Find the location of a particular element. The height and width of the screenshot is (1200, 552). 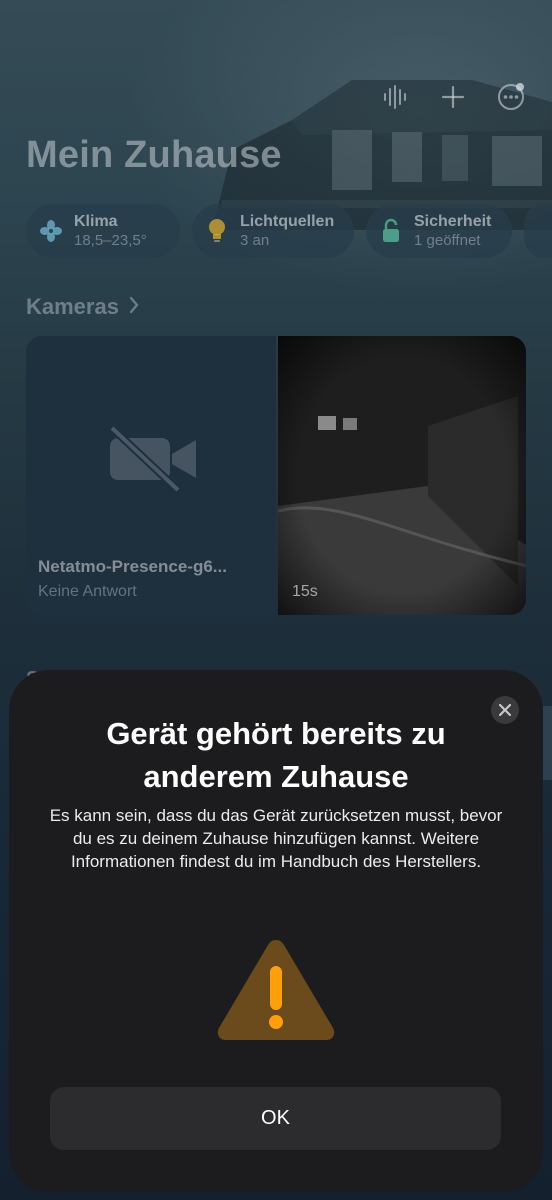

chip-value: 1 geöffnet is located at coordinates (447, 240).